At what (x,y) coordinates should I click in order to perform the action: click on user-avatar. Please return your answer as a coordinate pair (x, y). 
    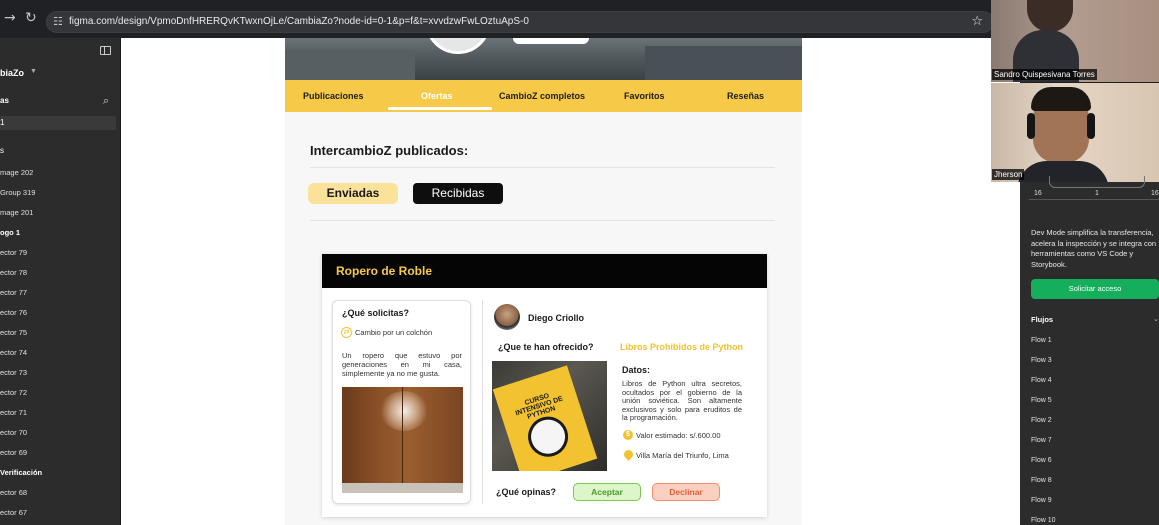
    Looking at the image, I should click on (507, 317).